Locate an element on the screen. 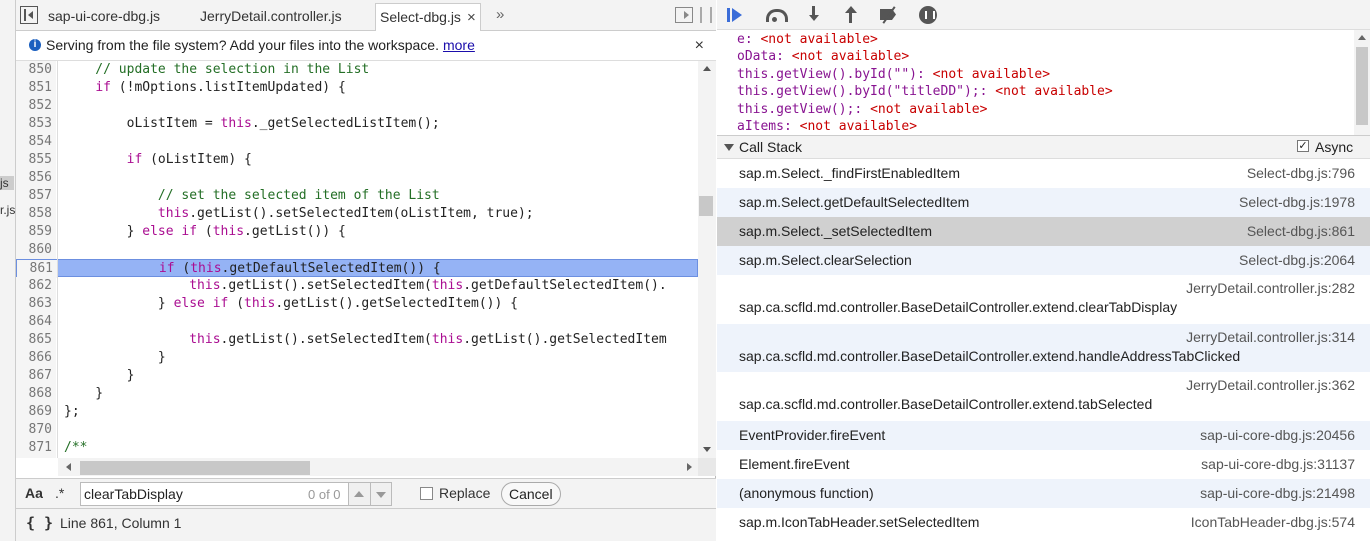  code-line: 859 } else if (this.getList()) { is located at coordinates (357, 232).